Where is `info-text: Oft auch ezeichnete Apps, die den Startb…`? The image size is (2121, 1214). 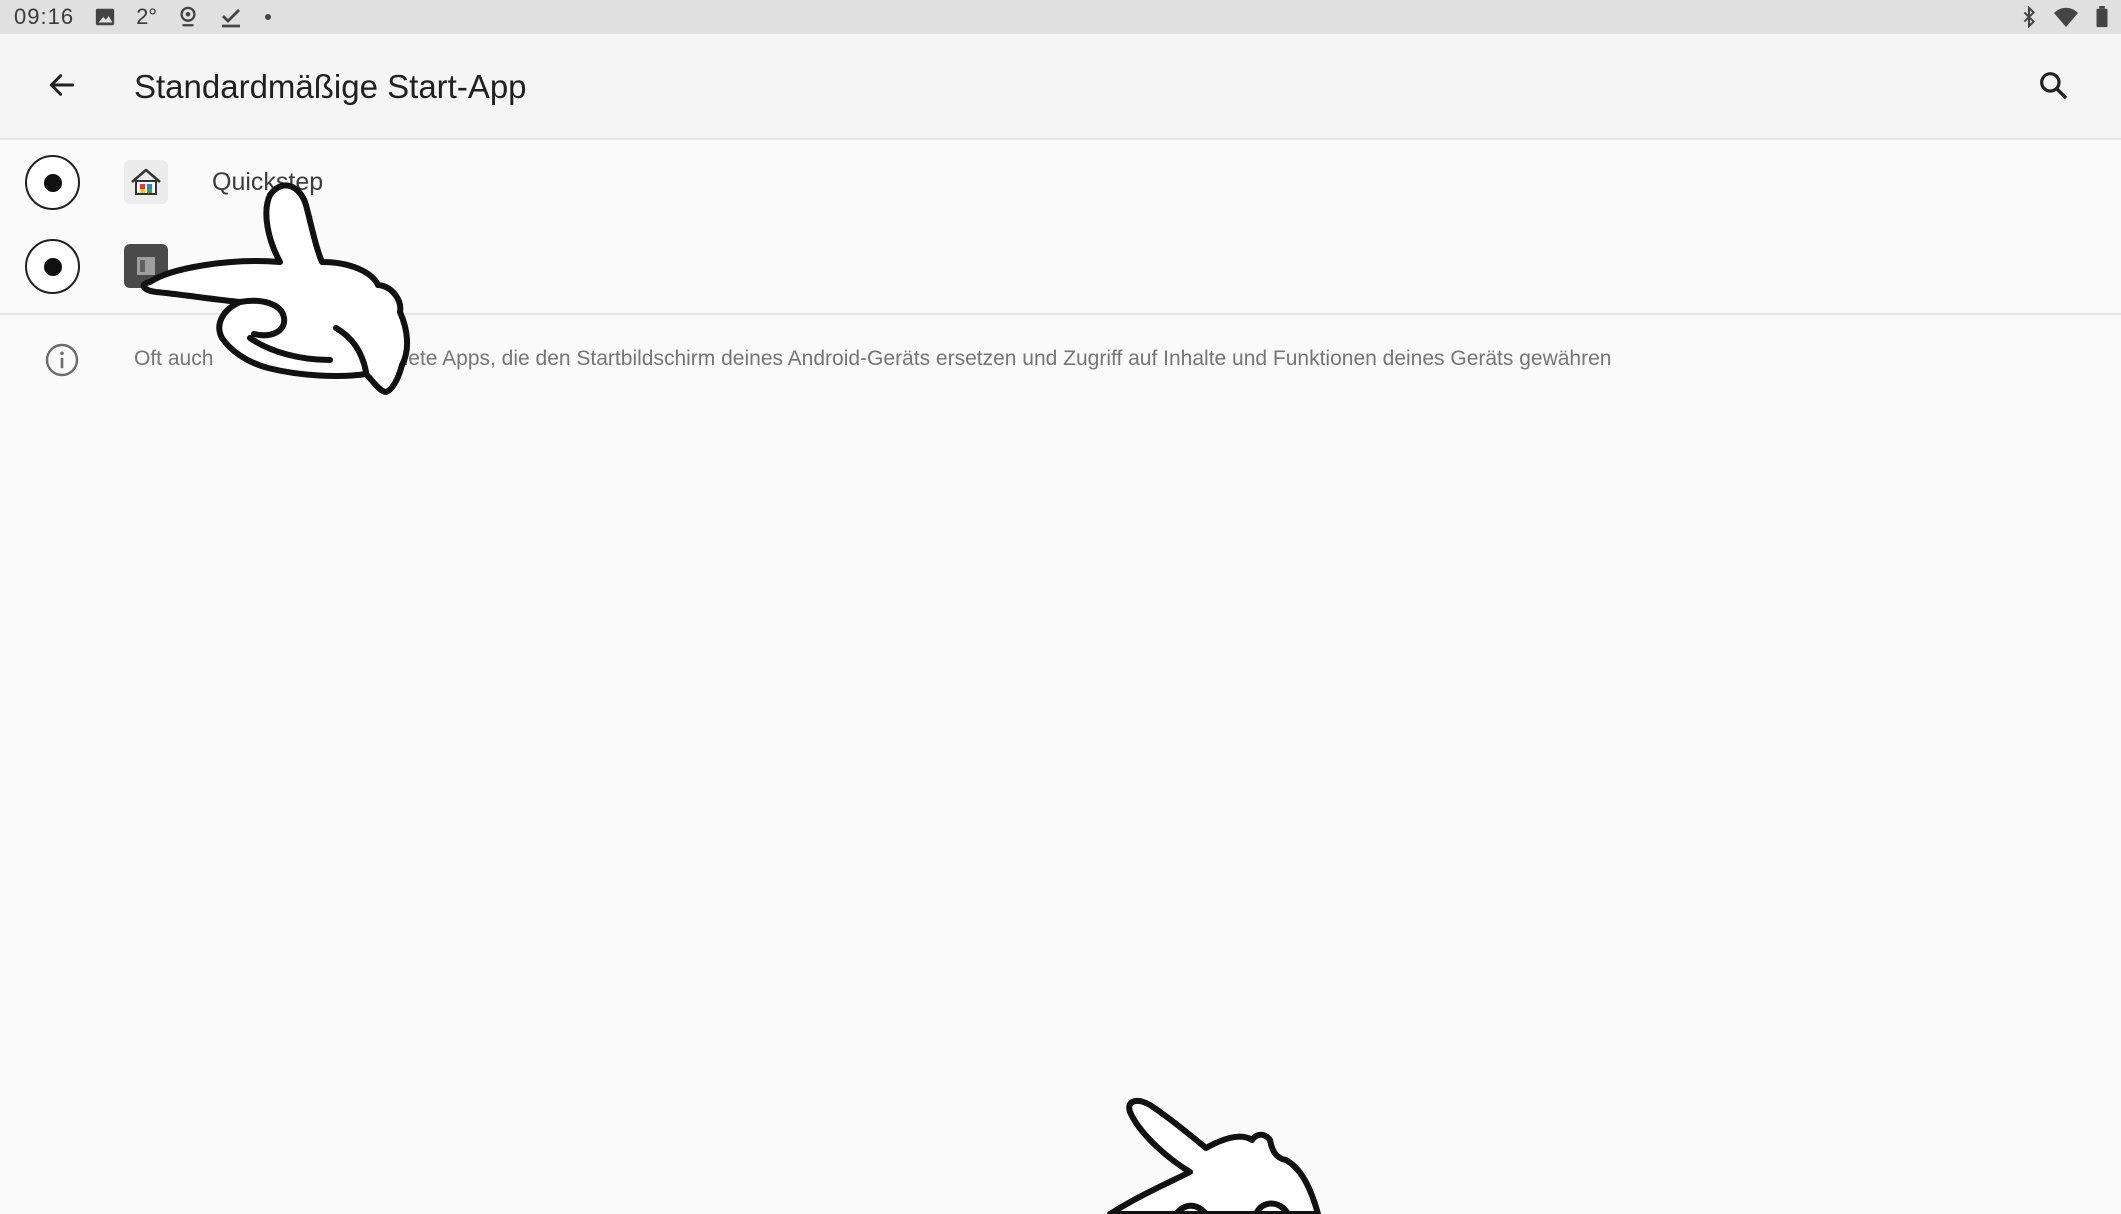 info-text: Oft auch ezeichnete Apps, die den Startb… is located at coordinates (873, 358).